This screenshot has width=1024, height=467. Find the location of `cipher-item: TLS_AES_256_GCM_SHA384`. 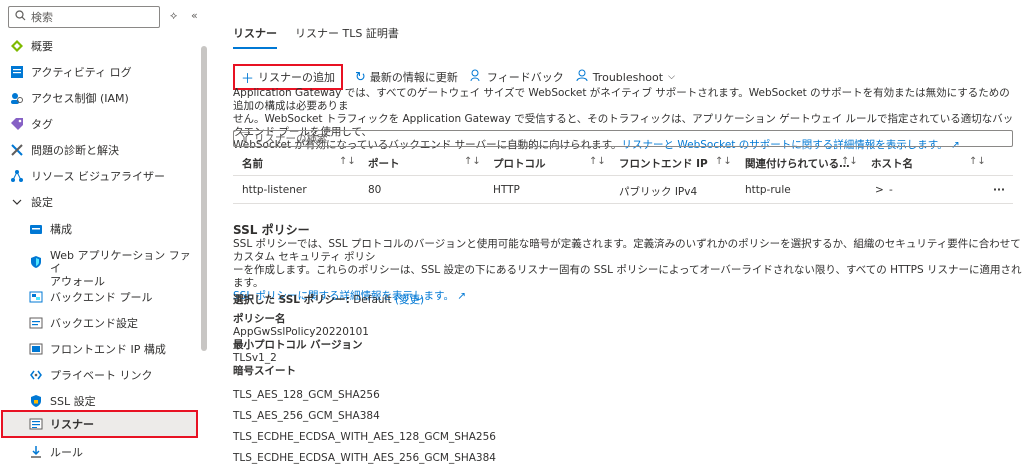

cipher-item: TLS_AES_256_GCM_SHA384 is located at coordinates (306, 416).